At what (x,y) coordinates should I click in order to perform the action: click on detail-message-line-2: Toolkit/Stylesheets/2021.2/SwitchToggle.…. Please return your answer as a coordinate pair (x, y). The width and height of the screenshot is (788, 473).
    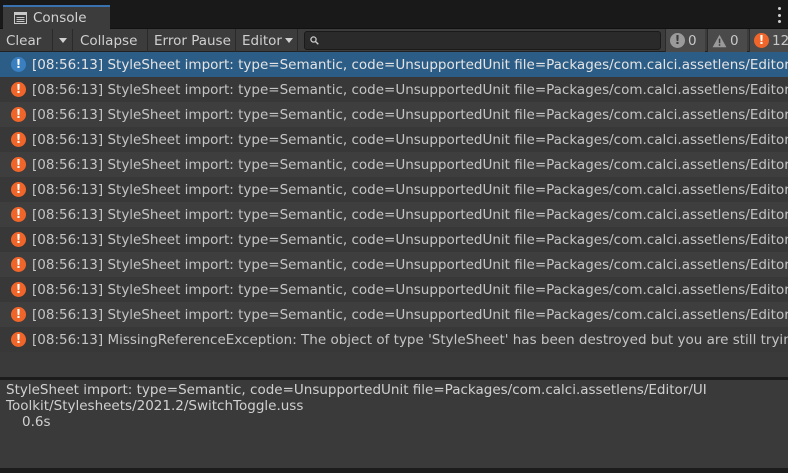
    Looking at the image, I should click on (155, 406).